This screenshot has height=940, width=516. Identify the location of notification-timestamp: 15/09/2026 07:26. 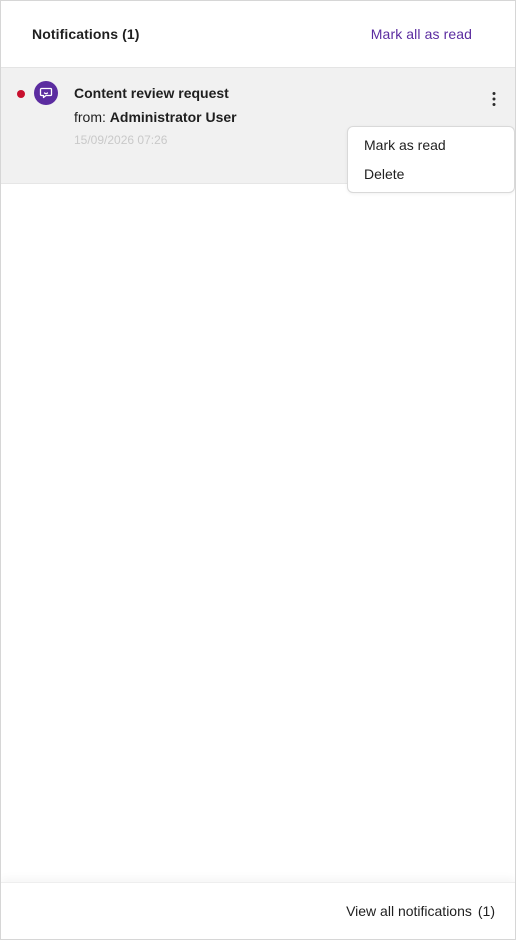
(121, 140).